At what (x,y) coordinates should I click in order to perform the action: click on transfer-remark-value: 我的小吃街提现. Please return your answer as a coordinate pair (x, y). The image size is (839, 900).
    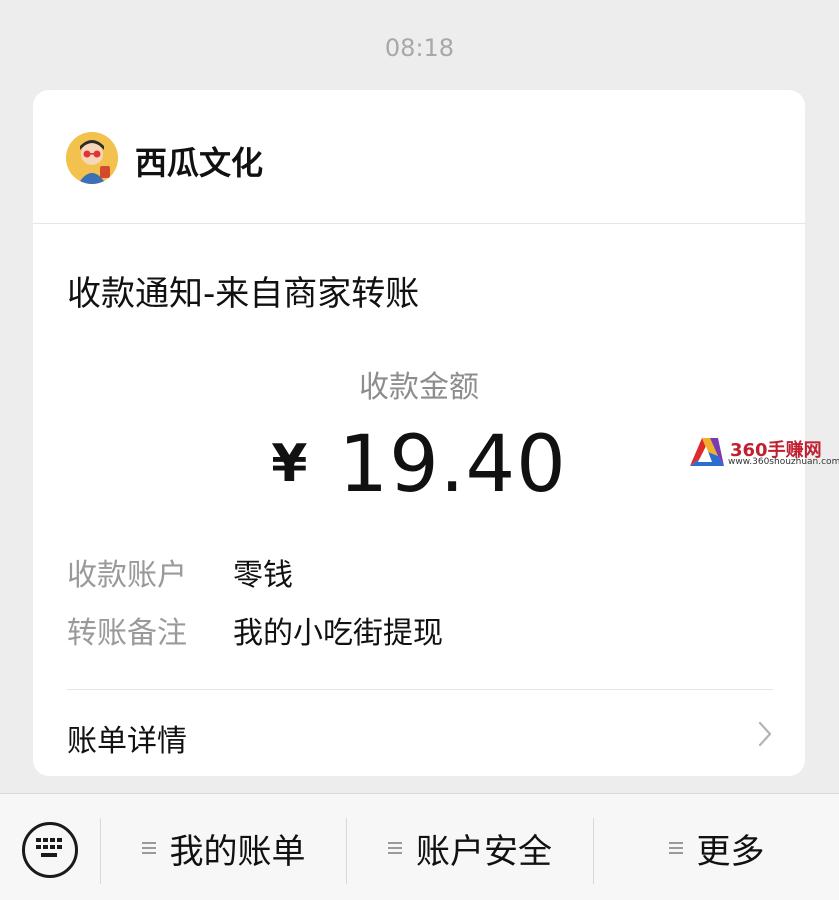
    Looking at the image, I should click on (338, 633).